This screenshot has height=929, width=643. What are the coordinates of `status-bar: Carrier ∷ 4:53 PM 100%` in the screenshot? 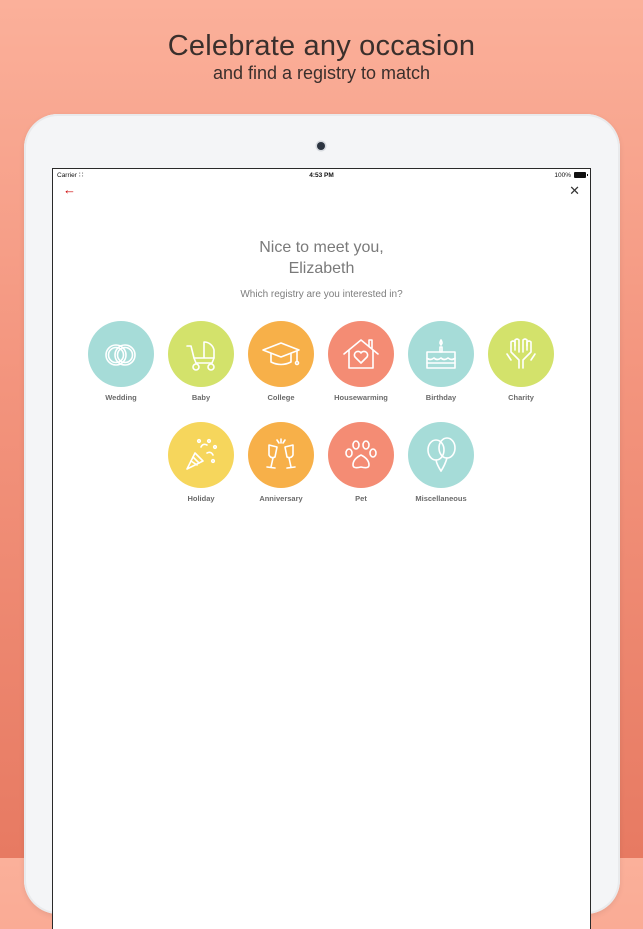 It's located at (321, 175).